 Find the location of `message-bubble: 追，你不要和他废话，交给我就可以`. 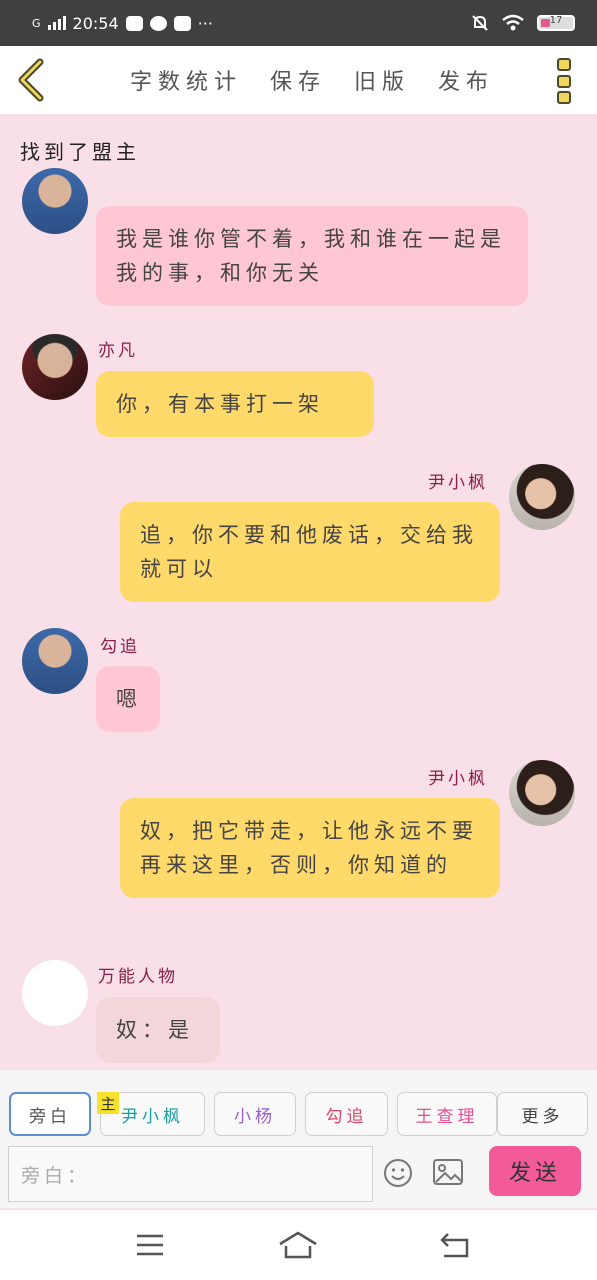

message-bubble: 追，你不要和他废话，交给我就可以 is located at coordinates (310, 552).